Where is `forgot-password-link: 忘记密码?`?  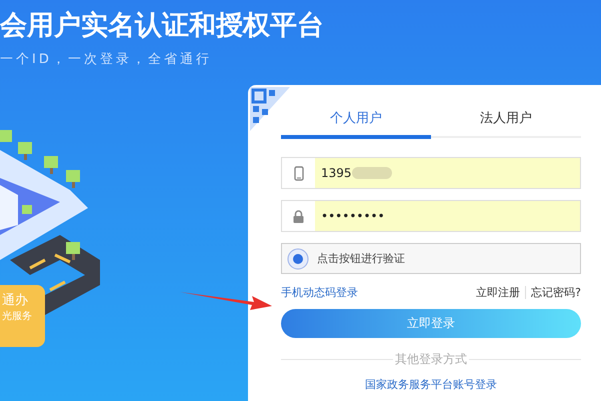
forgot-password-link: 忘记密码? is located at coordinates (556, 292).